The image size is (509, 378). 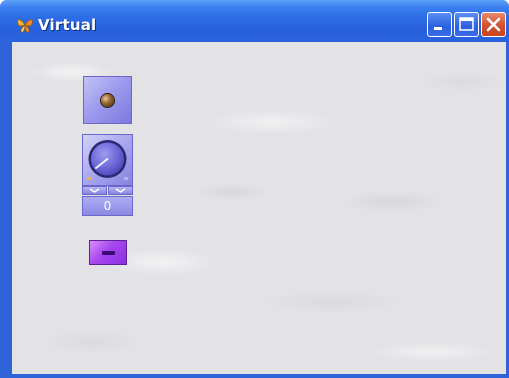 I want to click on rotary-knob-icon, so click(x=107, y=160).